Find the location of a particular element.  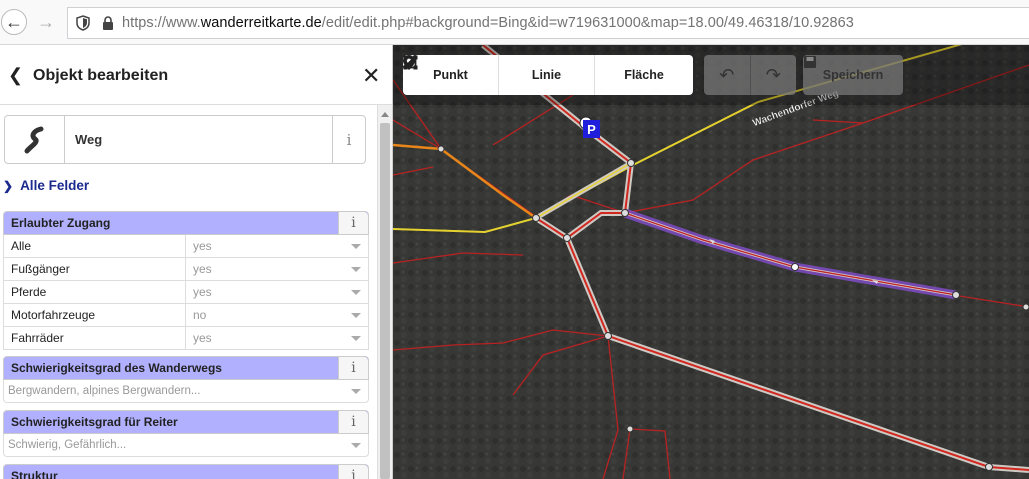

undo-redo-group: ↶ ↷ is located at coordinates (750, 75).